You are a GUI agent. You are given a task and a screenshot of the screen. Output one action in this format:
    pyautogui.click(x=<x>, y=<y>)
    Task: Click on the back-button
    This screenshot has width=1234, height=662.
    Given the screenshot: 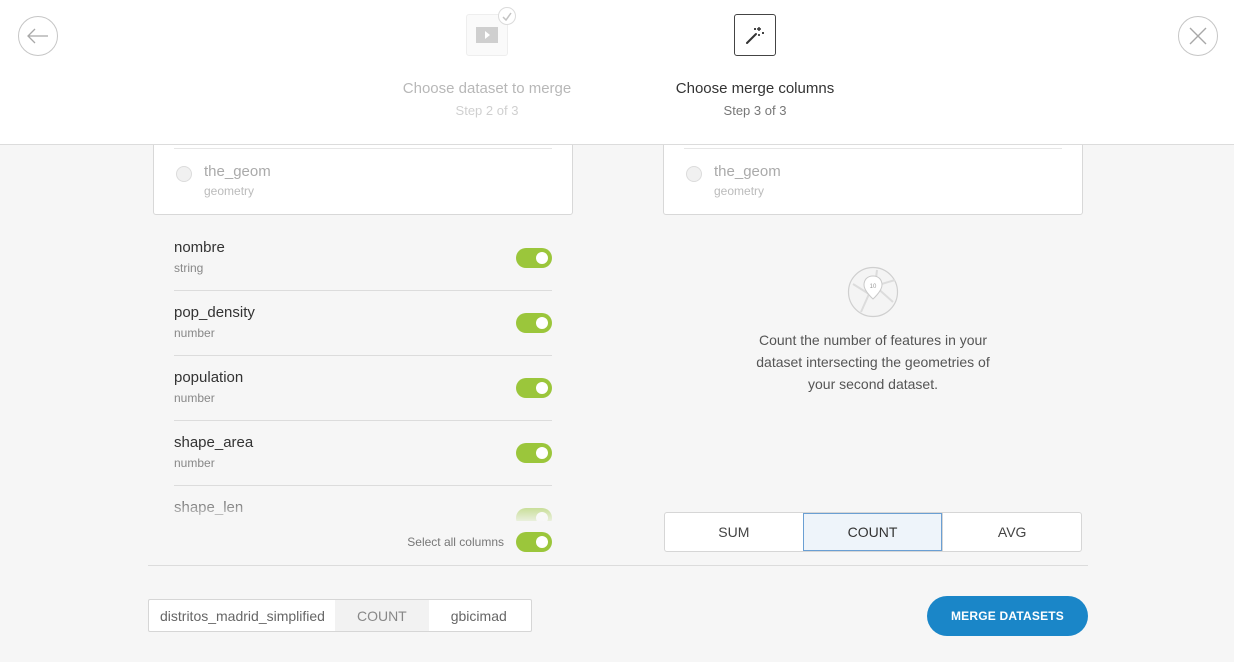 What is the action you would take?
    pyautogui.click(x=38, y=36)
    